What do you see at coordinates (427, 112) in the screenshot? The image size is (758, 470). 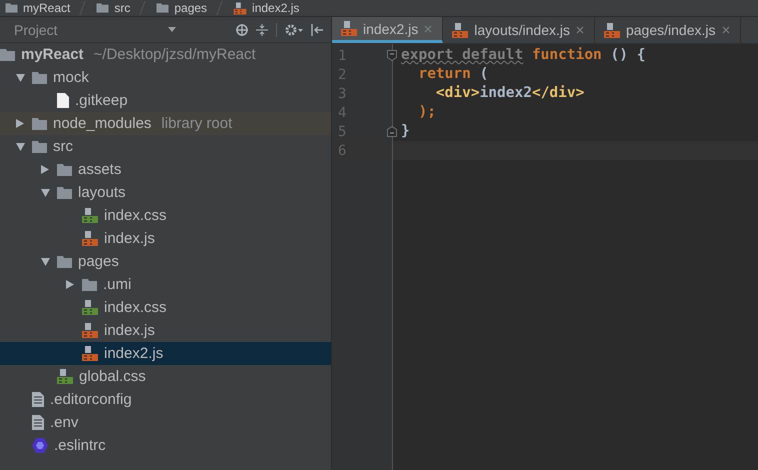 I see `code-line: );` at bounding box center [427, 112].